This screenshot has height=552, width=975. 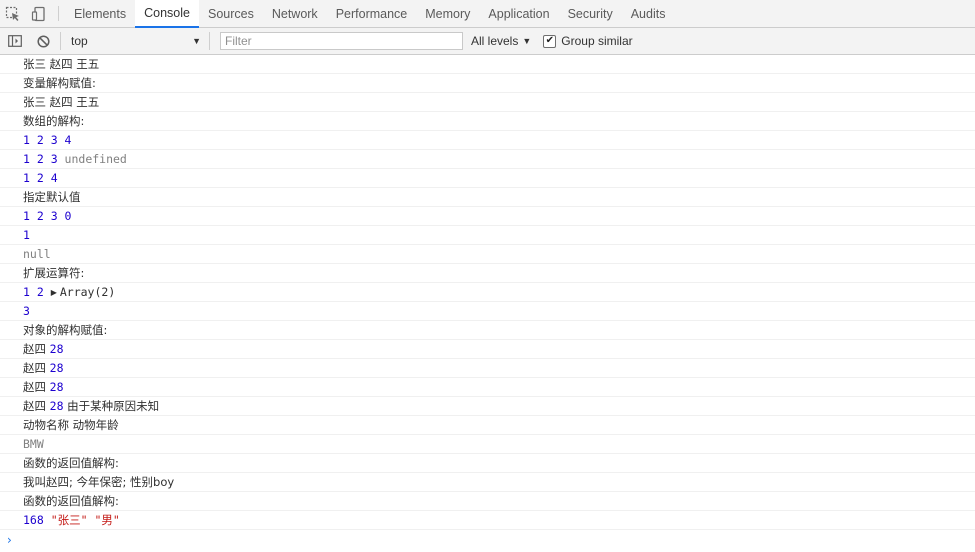 I want to click on console-message-part: 1 2 4, so click(x=40, y=178).